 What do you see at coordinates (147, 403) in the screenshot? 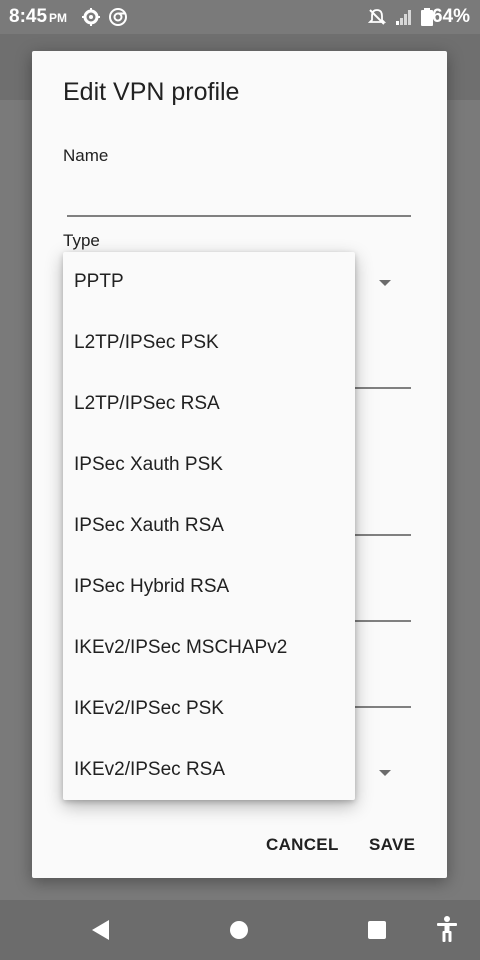
I see `option-label: L2TP/IPSec RSA` at bounding box center [147, 403].